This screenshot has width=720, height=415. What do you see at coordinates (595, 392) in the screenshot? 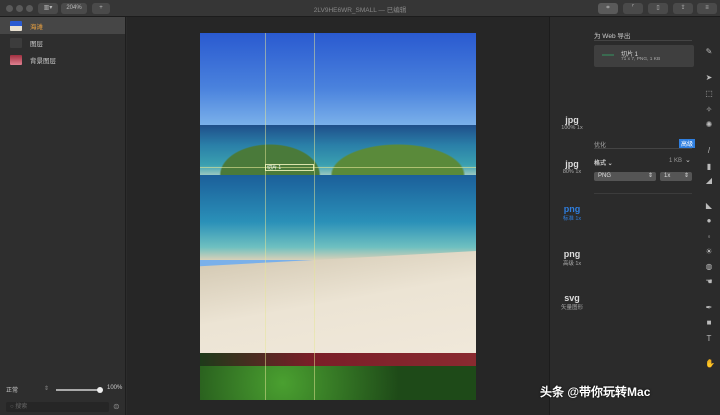
I see `watermark: 头条 @带你玩转Mac` at bounding box center [595, 392].